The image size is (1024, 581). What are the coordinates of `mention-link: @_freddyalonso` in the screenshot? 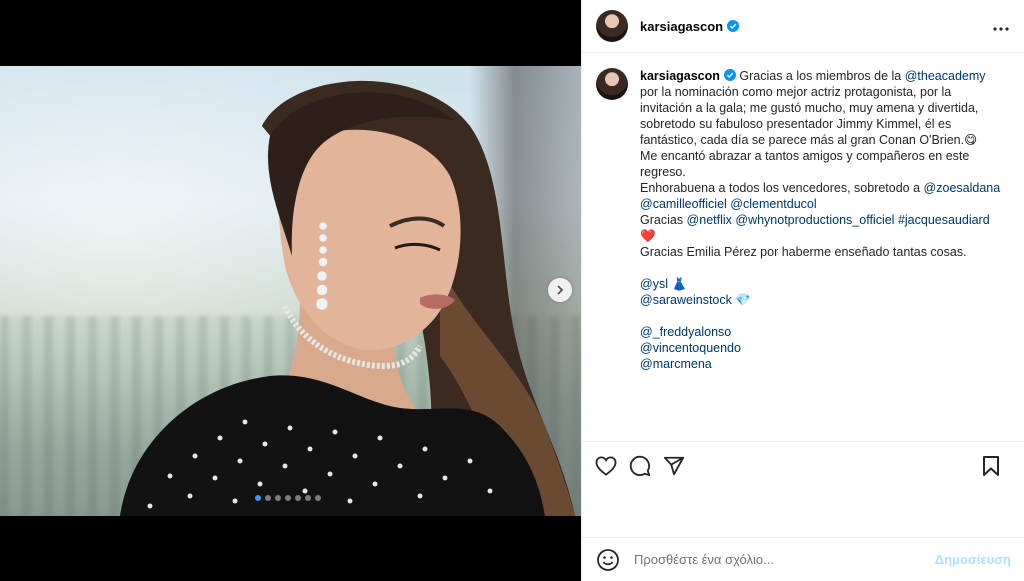 It's located at (822, 332).